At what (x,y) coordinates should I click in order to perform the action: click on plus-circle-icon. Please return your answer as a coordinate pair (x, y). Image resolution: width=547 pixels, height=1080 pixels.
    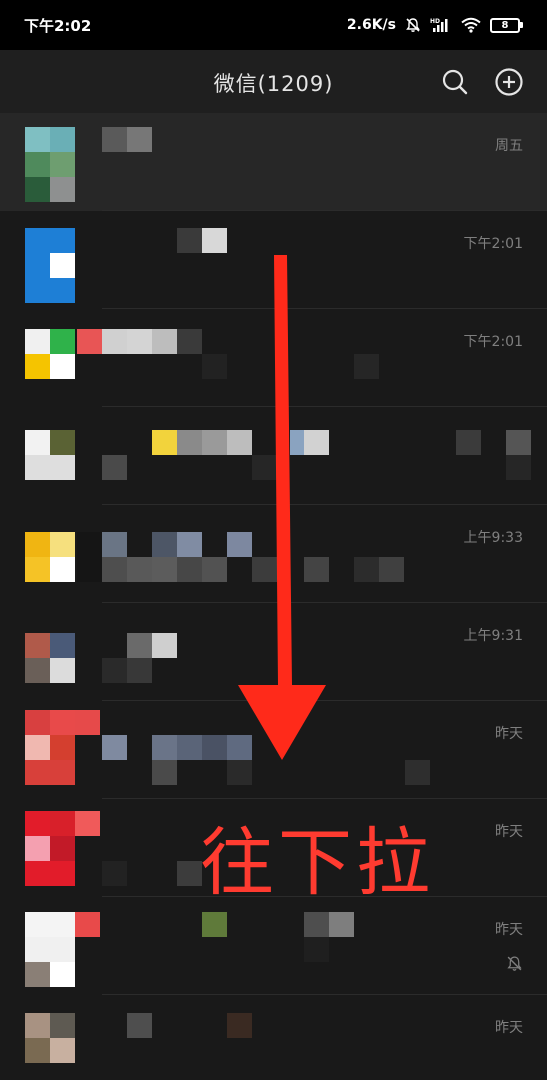
    Looking at the image, I should click on (509, 82).